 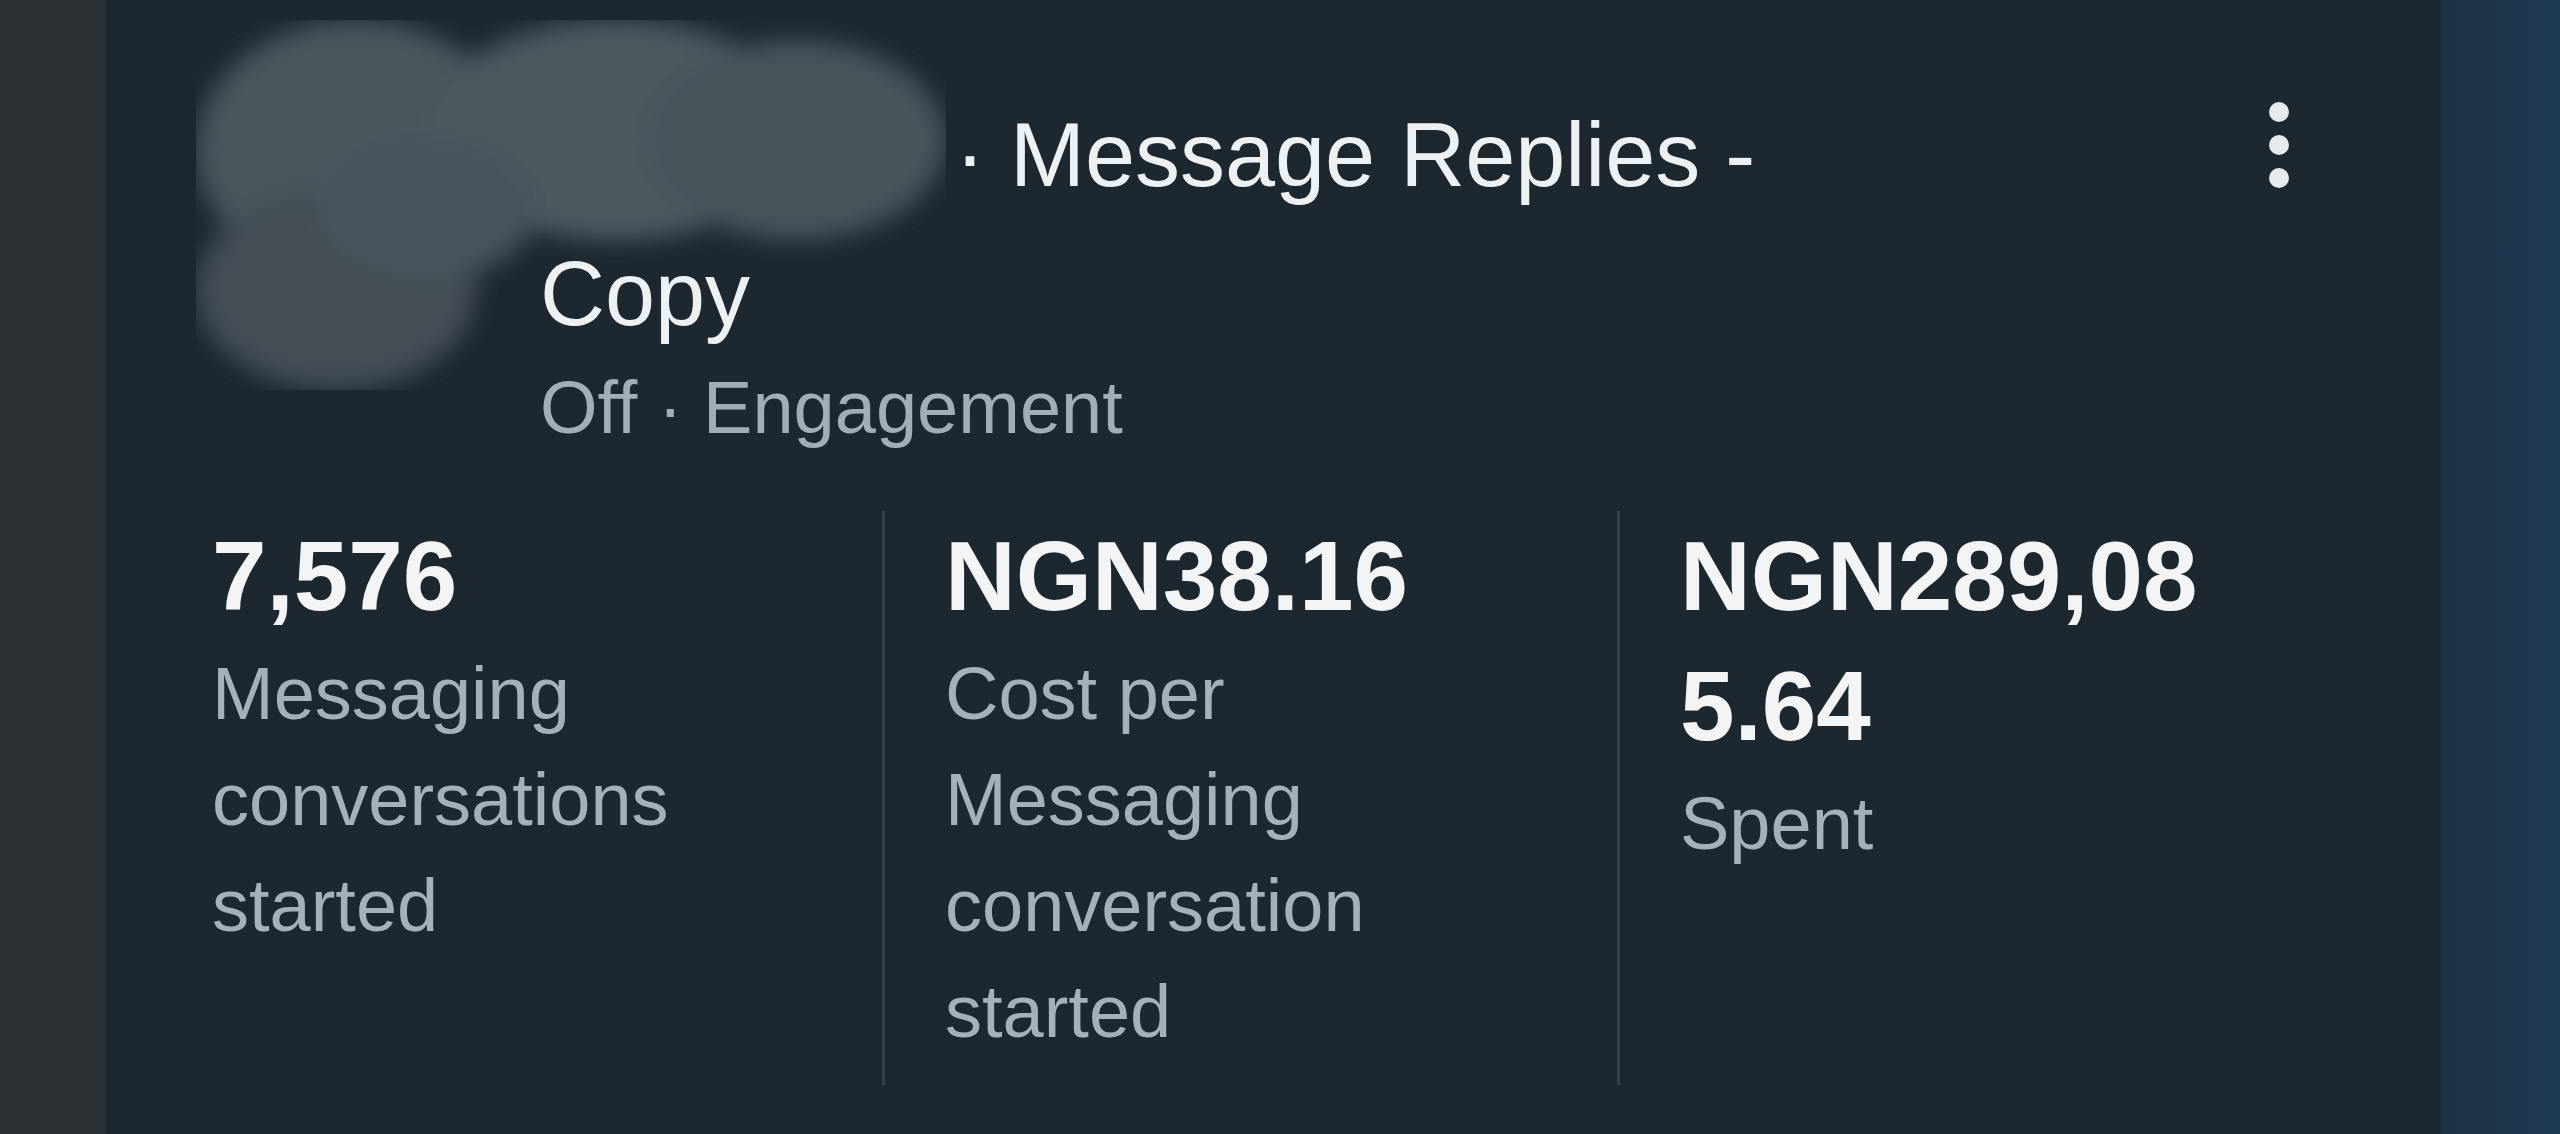 I want to click on campaign-status: Off · Engagement, so click(x=832, y=408).